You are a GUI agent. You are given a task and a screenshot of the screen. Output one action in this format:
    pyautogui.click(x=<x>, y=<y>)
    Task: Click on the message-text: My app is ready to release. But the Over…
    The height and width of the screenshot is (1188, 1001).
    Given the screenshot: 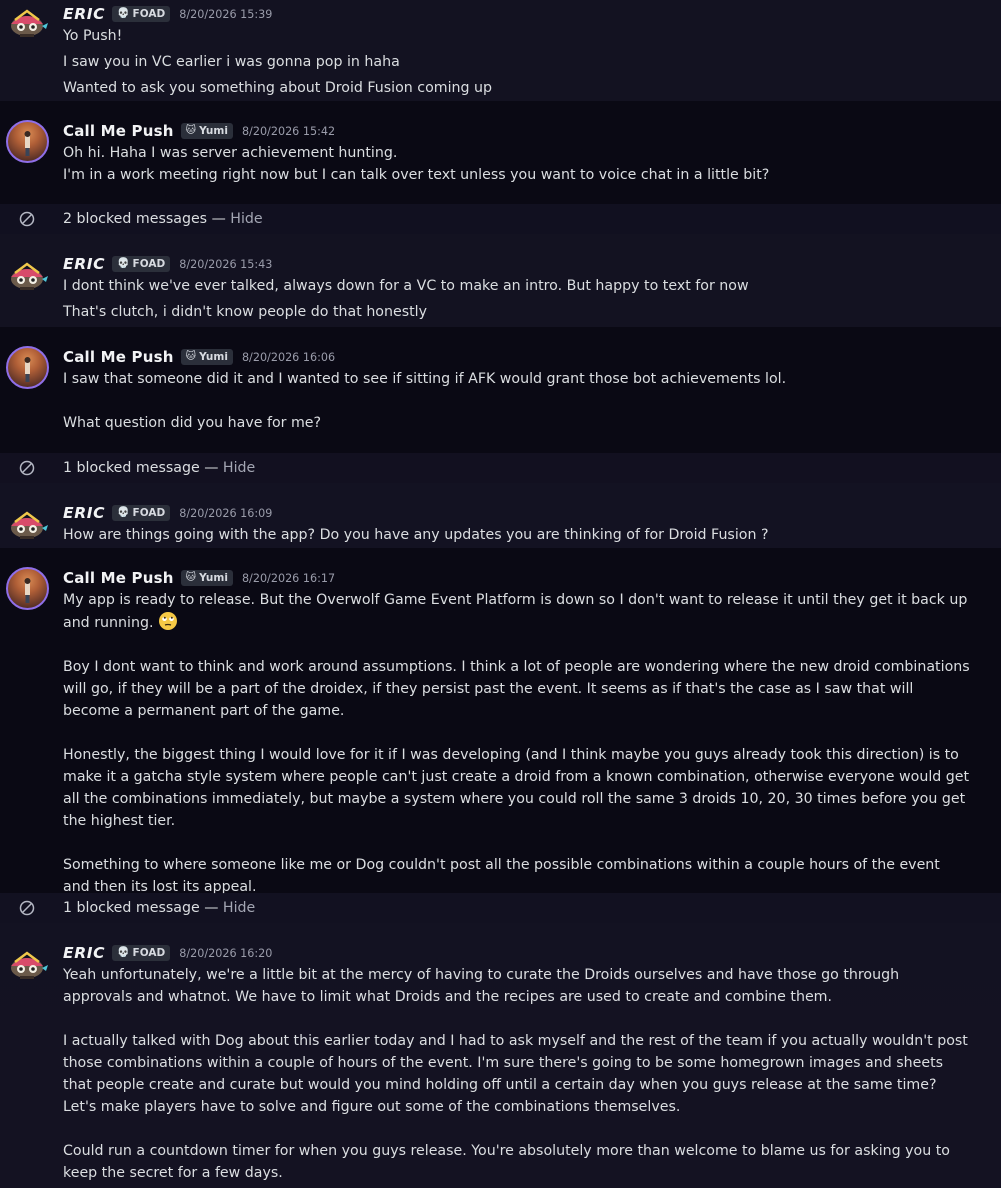 What is the action you would take?
    pyautogui.click(x=515, y=611)
    